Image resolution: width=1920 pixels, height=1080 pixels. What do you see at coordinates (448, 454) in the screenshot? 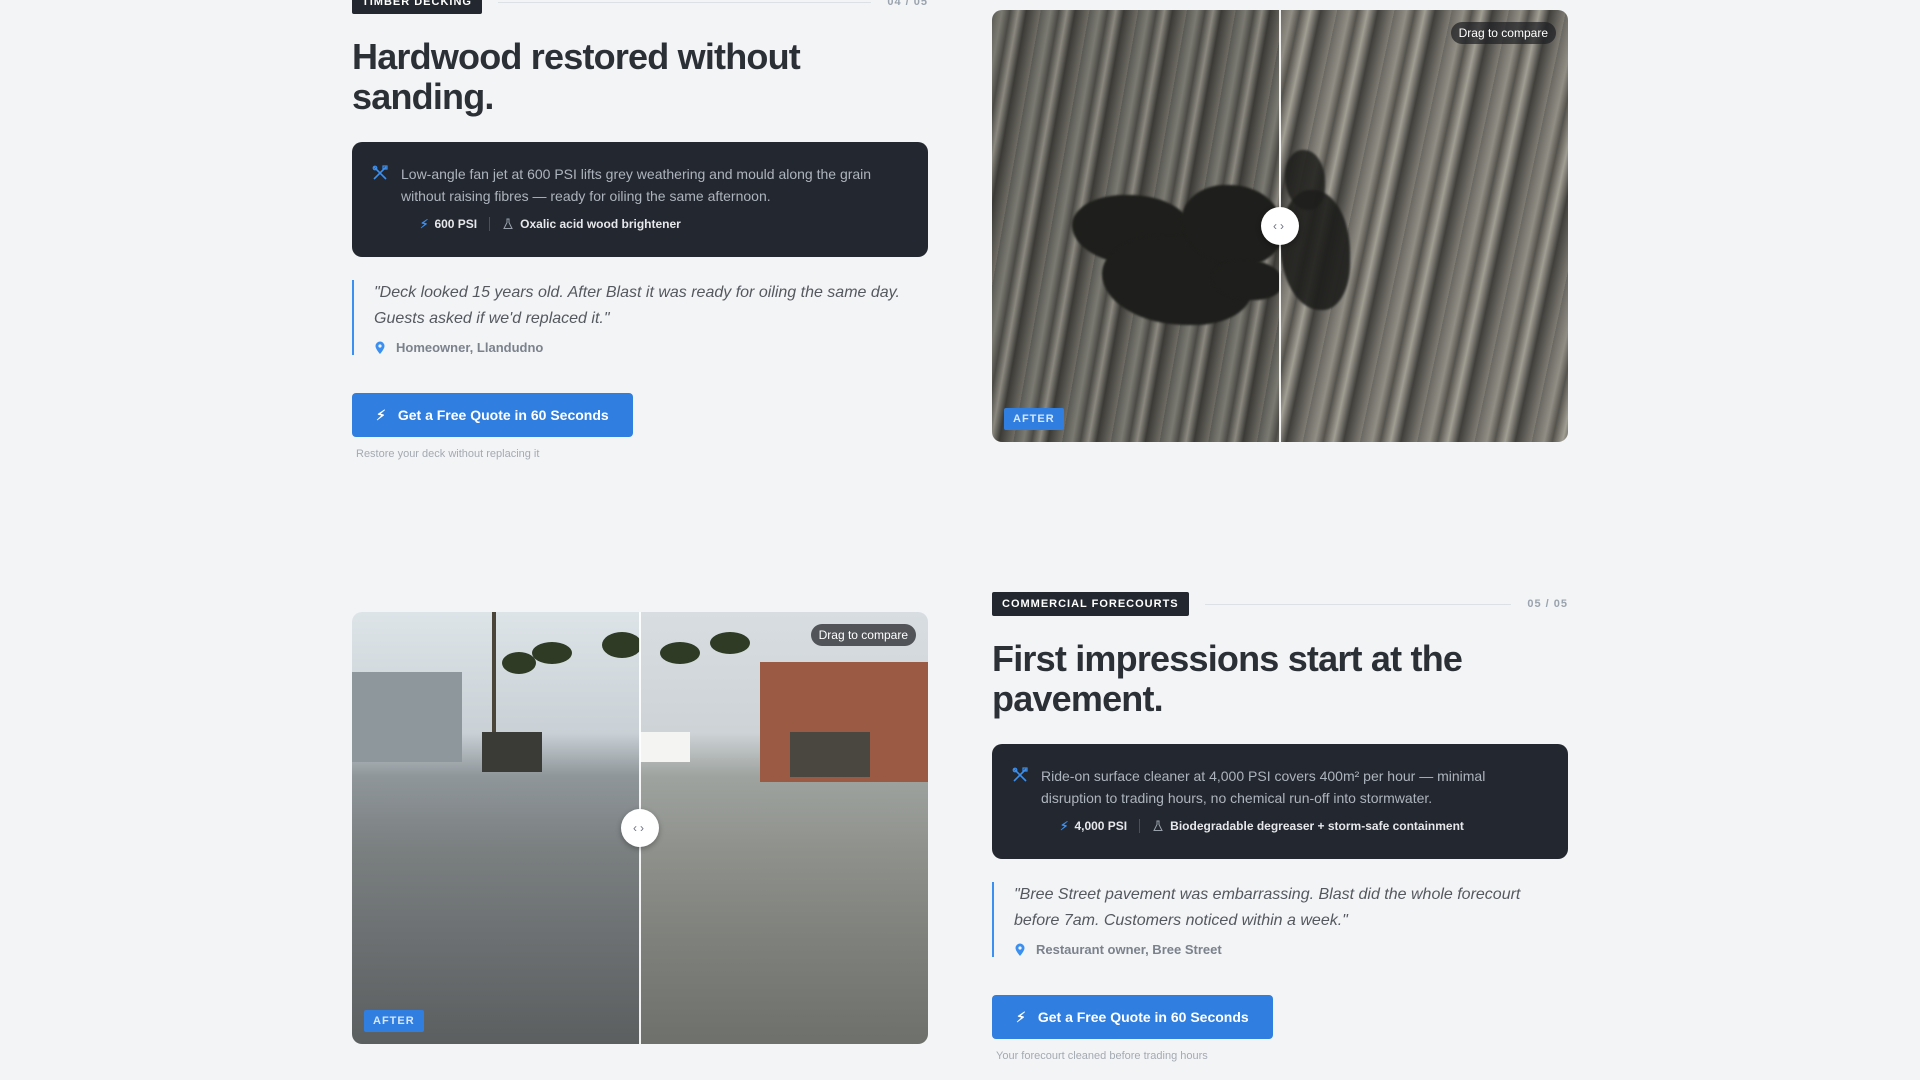
I see `cta-note: Restore your deck without replacing it` at bounding box center [448, 454].